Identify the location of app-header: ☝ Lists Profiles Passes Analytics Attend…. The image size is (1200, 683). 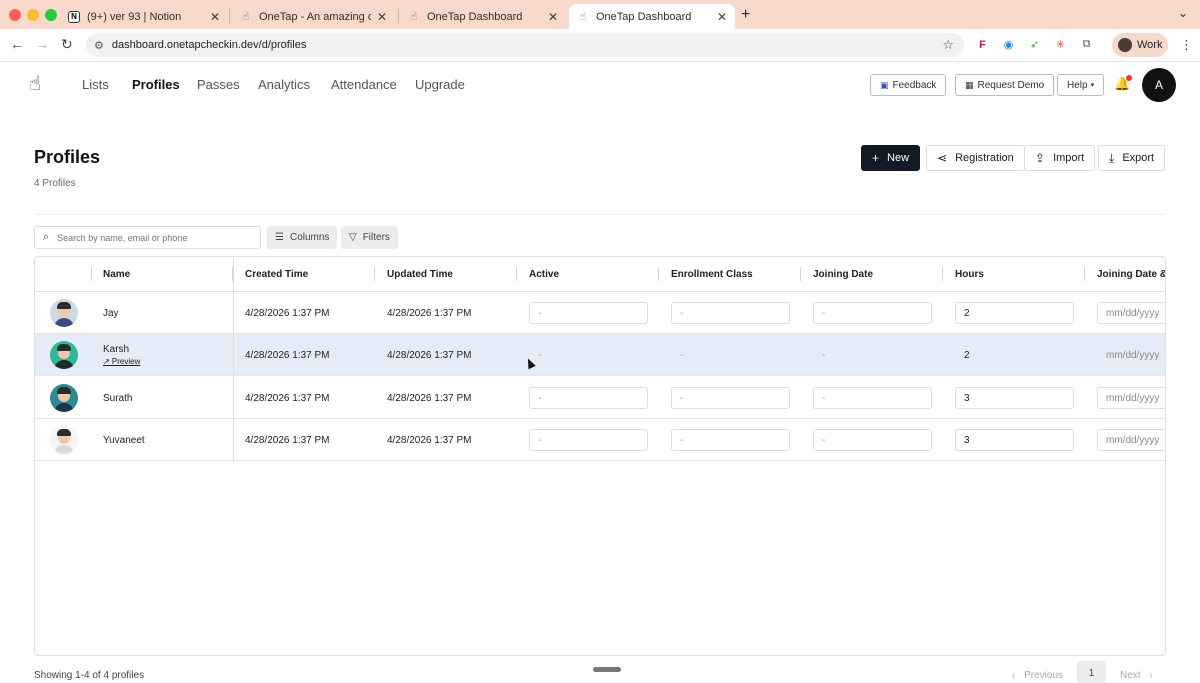
(600, 85).